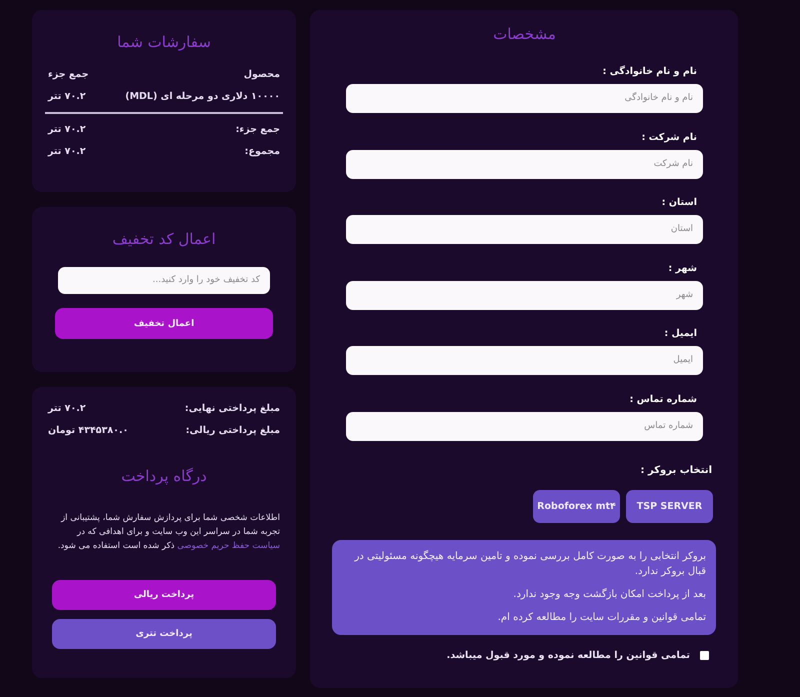  I want to click on notice-text: بعد از پرداخت امکان بازگشت وجه وجود ندارد., so click(609, 594).